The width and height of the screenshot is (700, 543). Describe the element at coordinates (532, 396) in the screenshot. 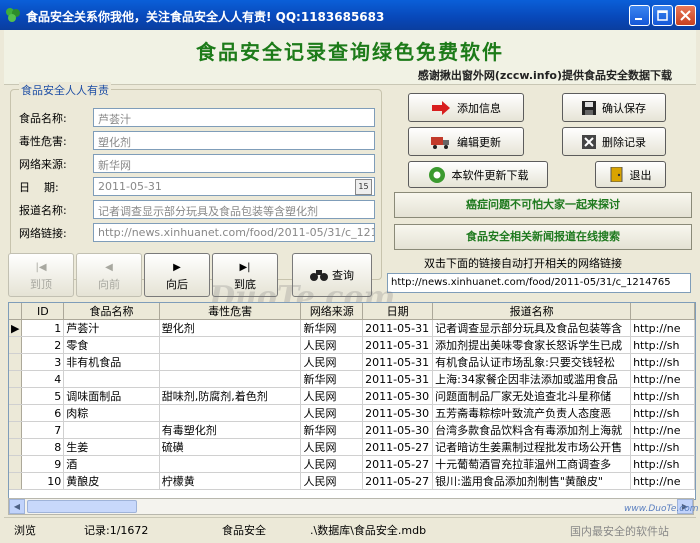

I see `cell-title: 问题面制品厂家无处追查北斗星称储` at that location.